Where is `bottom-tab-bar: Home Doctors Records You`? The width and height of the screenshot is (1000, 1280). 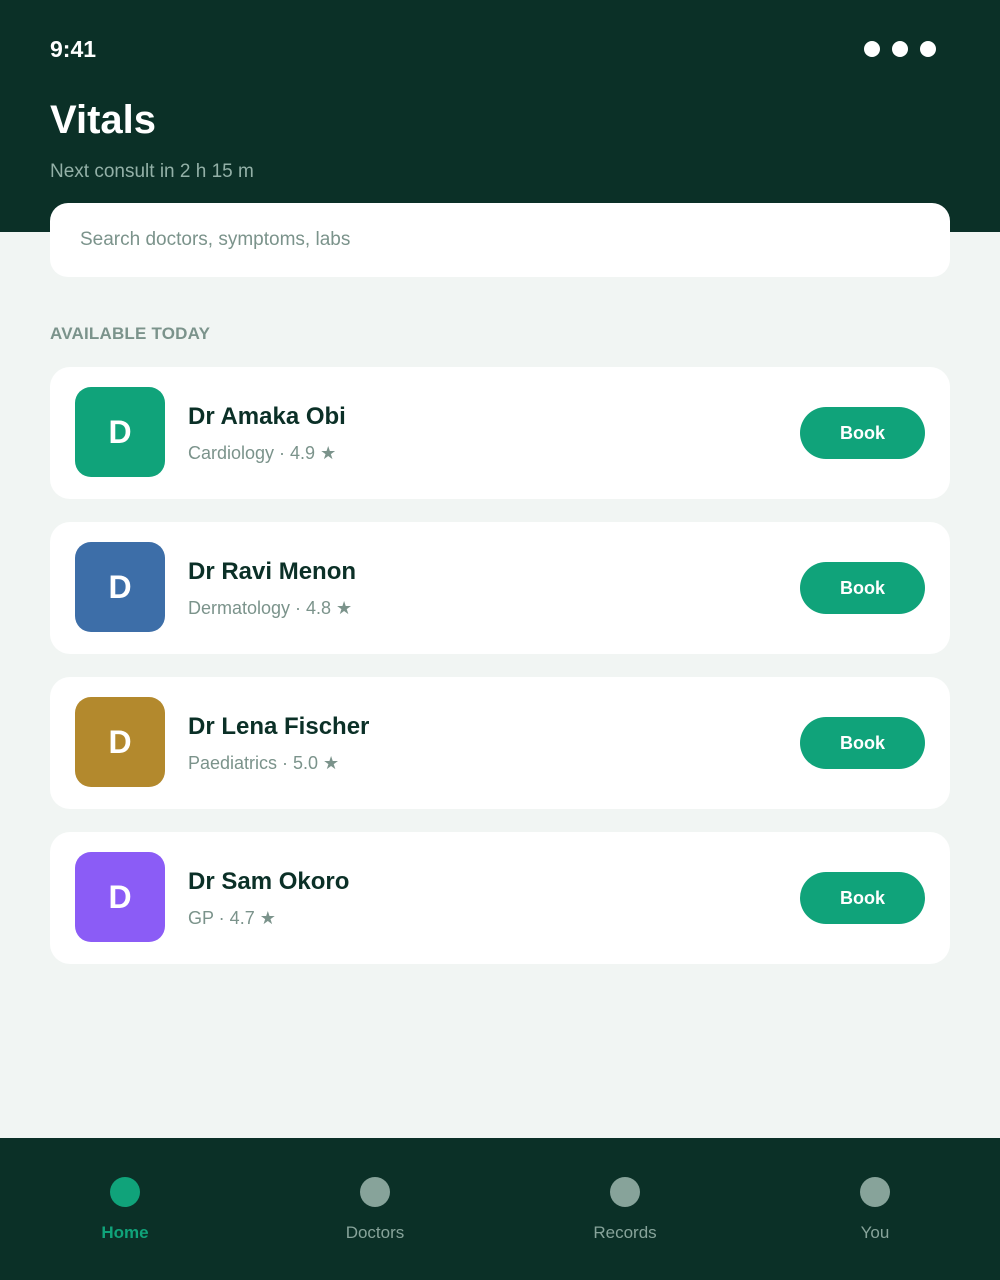 bottom-tab-bar: Home Doctors Records You is located at coordinates (500, 1209).